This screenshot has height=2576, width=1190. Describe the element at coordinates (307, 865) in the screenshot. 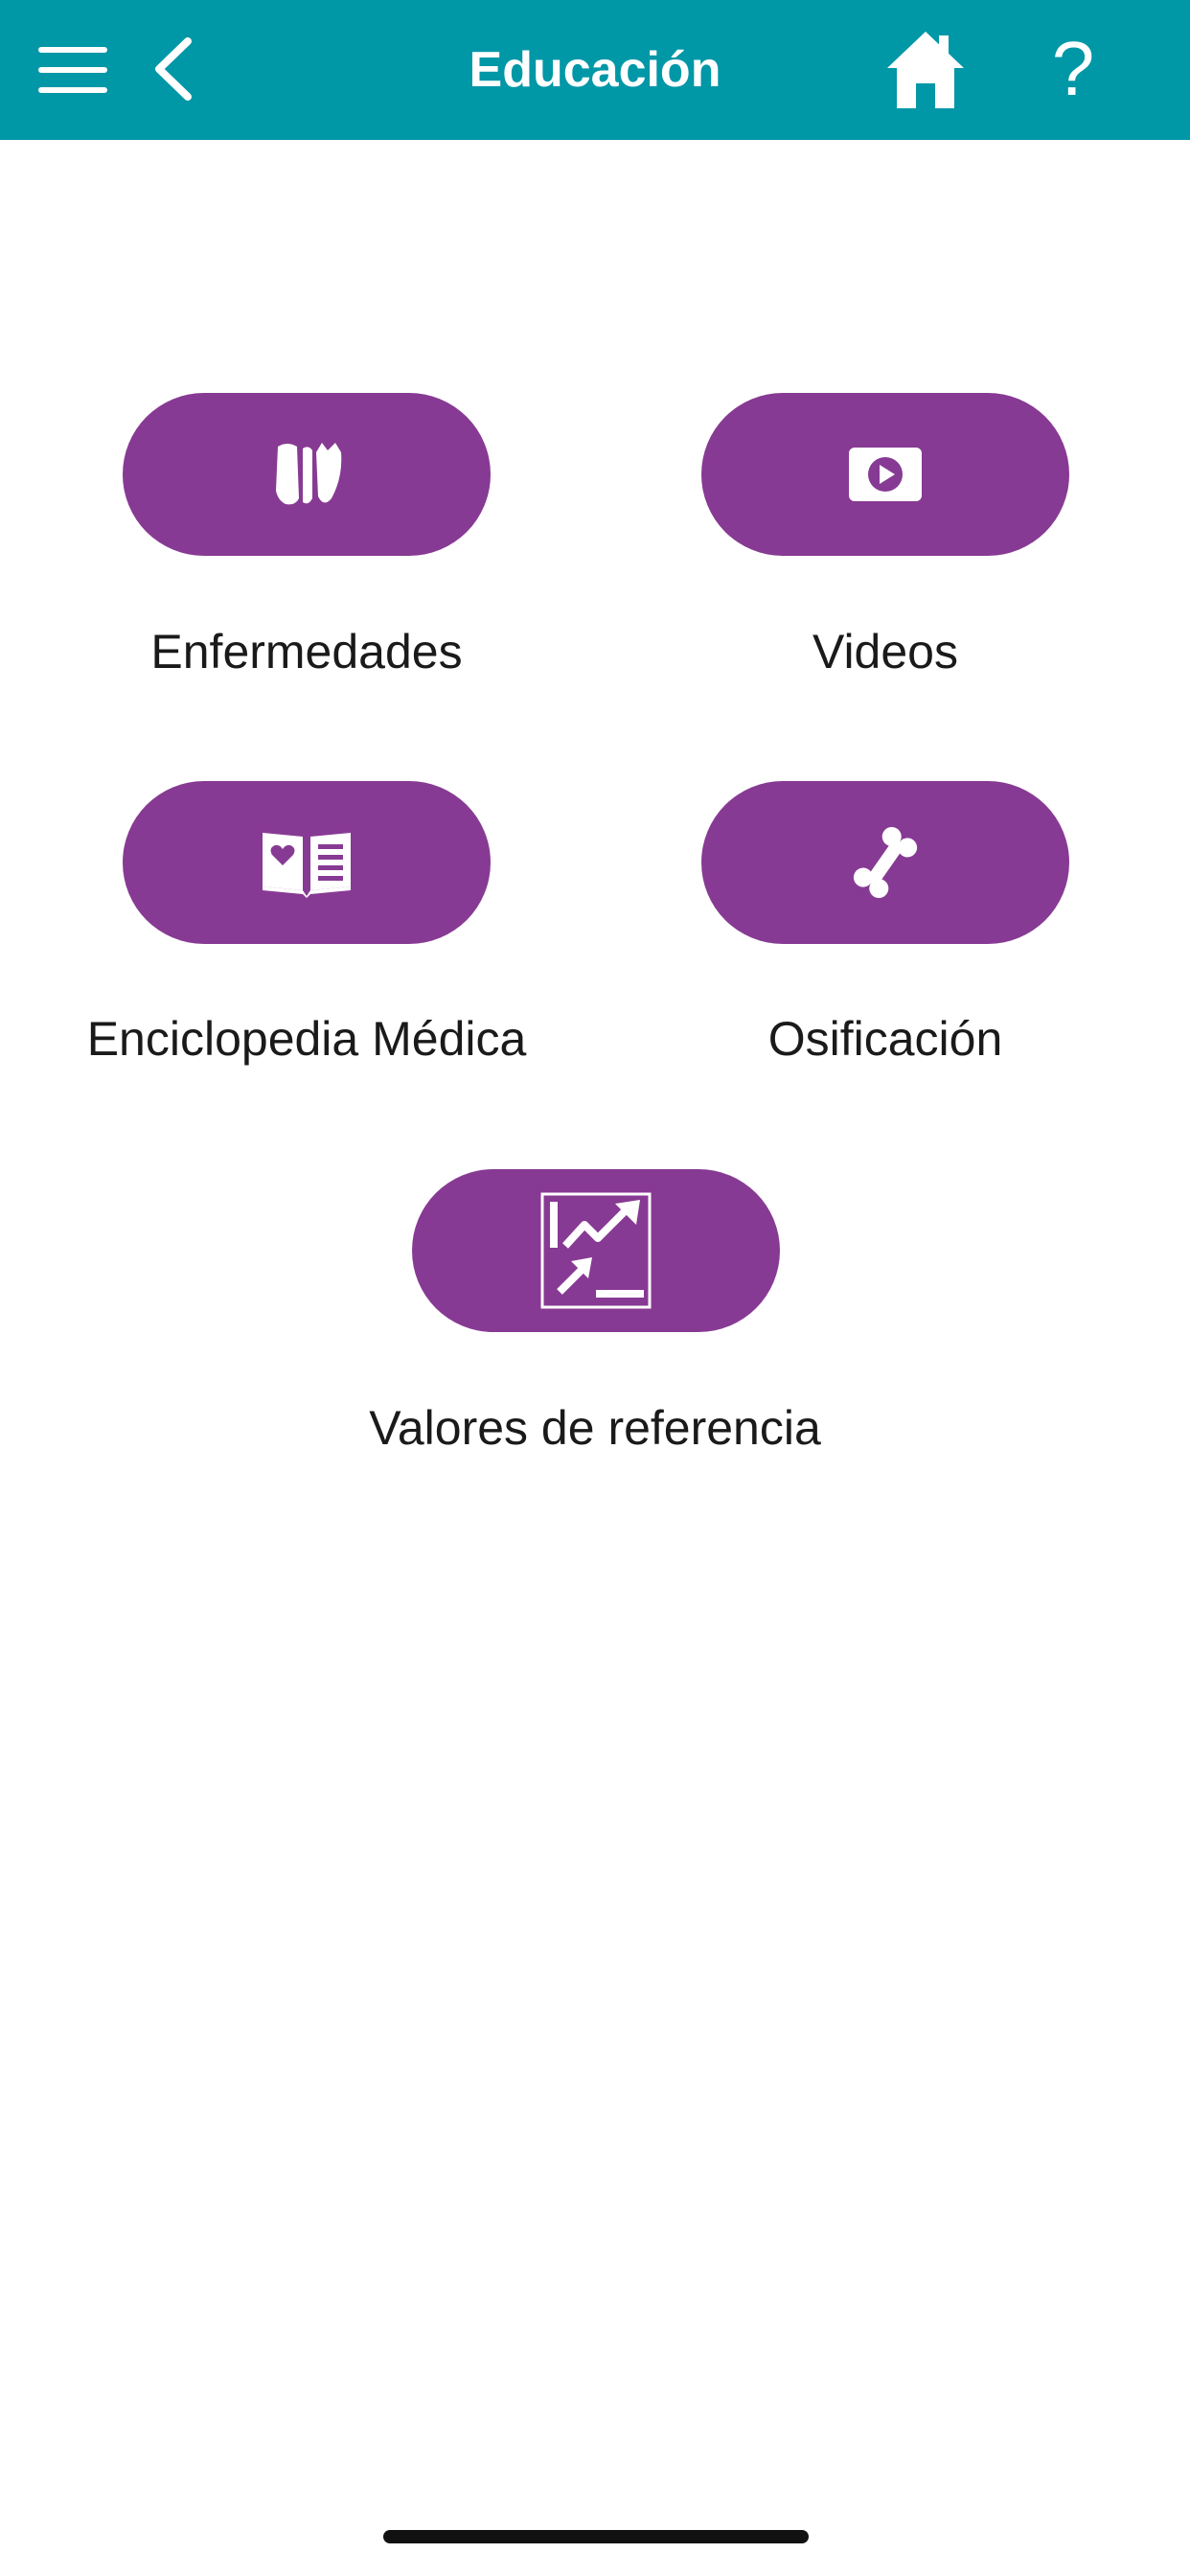

I see `open-book-heart-icon` at that location.